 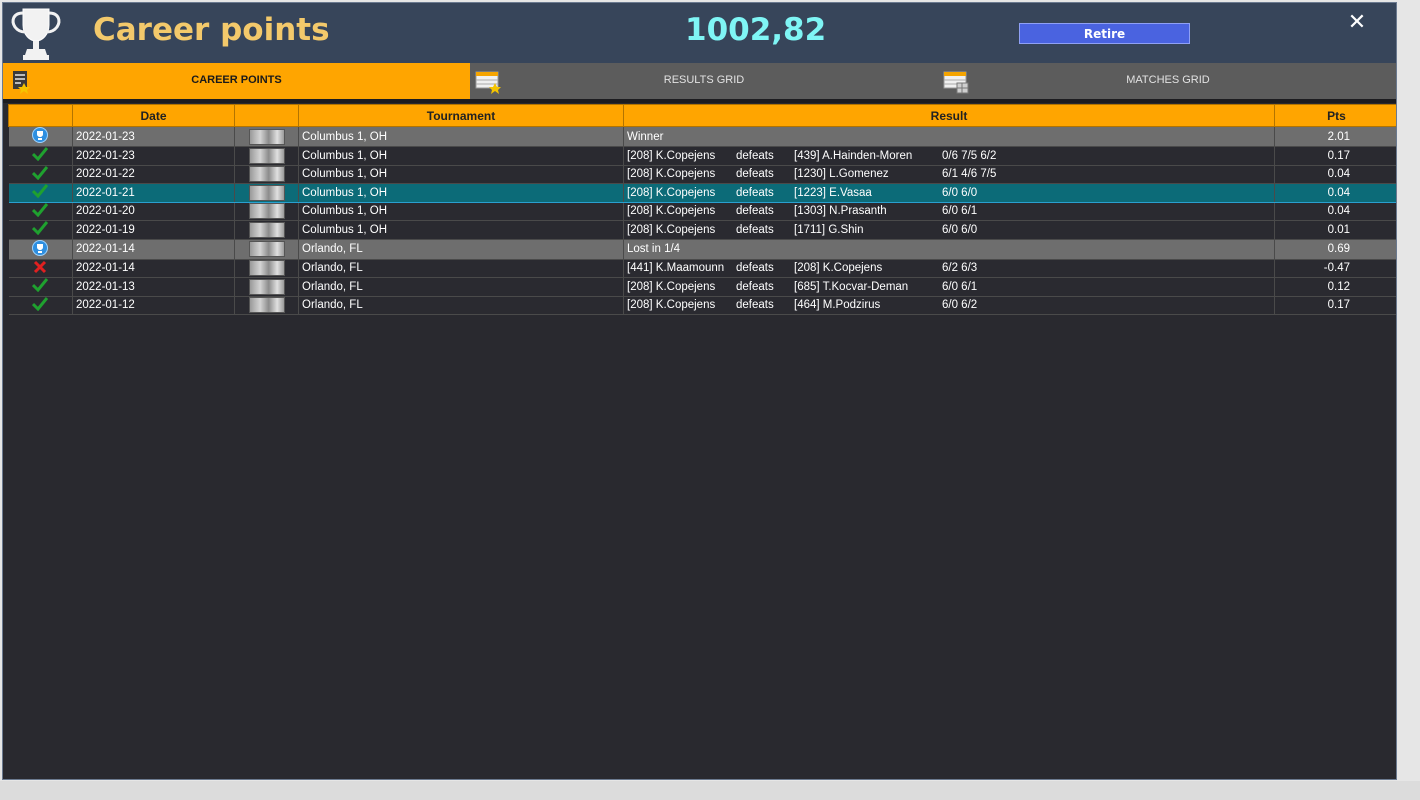 I want to click on pts-cell: 0.69, so click(x=1335, y=249).